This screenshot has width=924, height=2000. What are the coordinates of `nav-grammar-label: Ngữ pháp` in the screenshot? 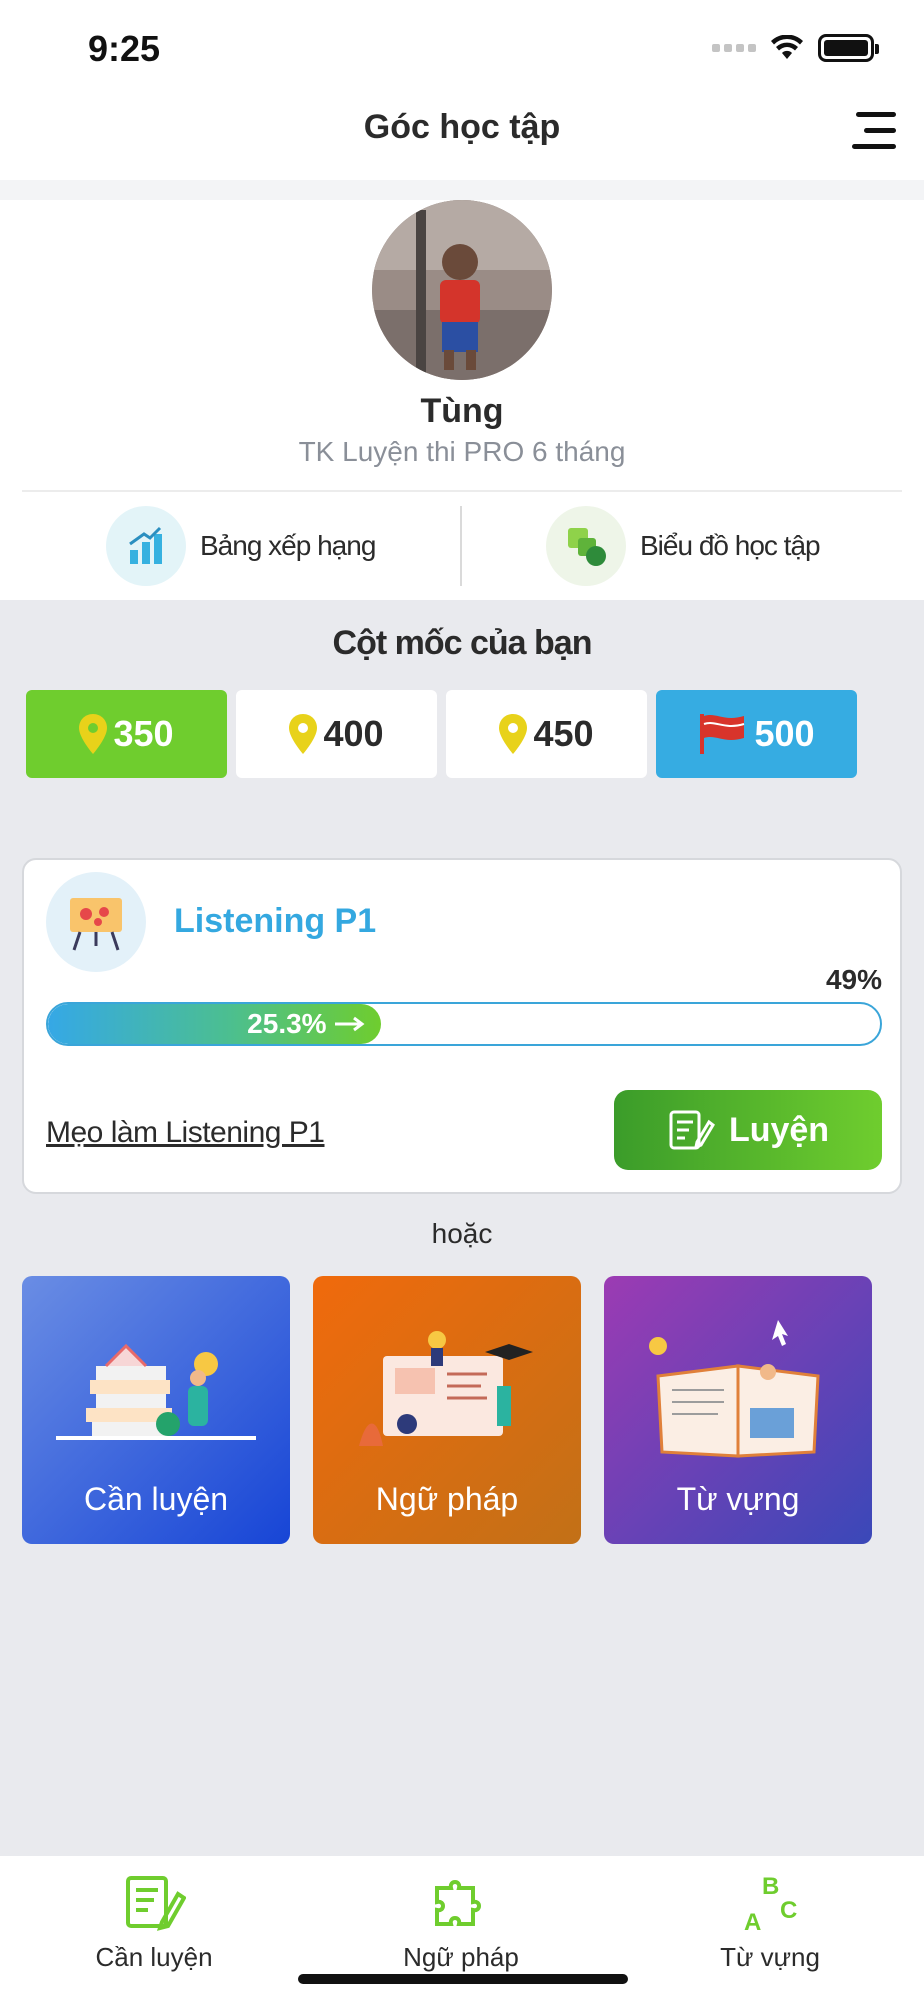 It's located at (461, 1957).